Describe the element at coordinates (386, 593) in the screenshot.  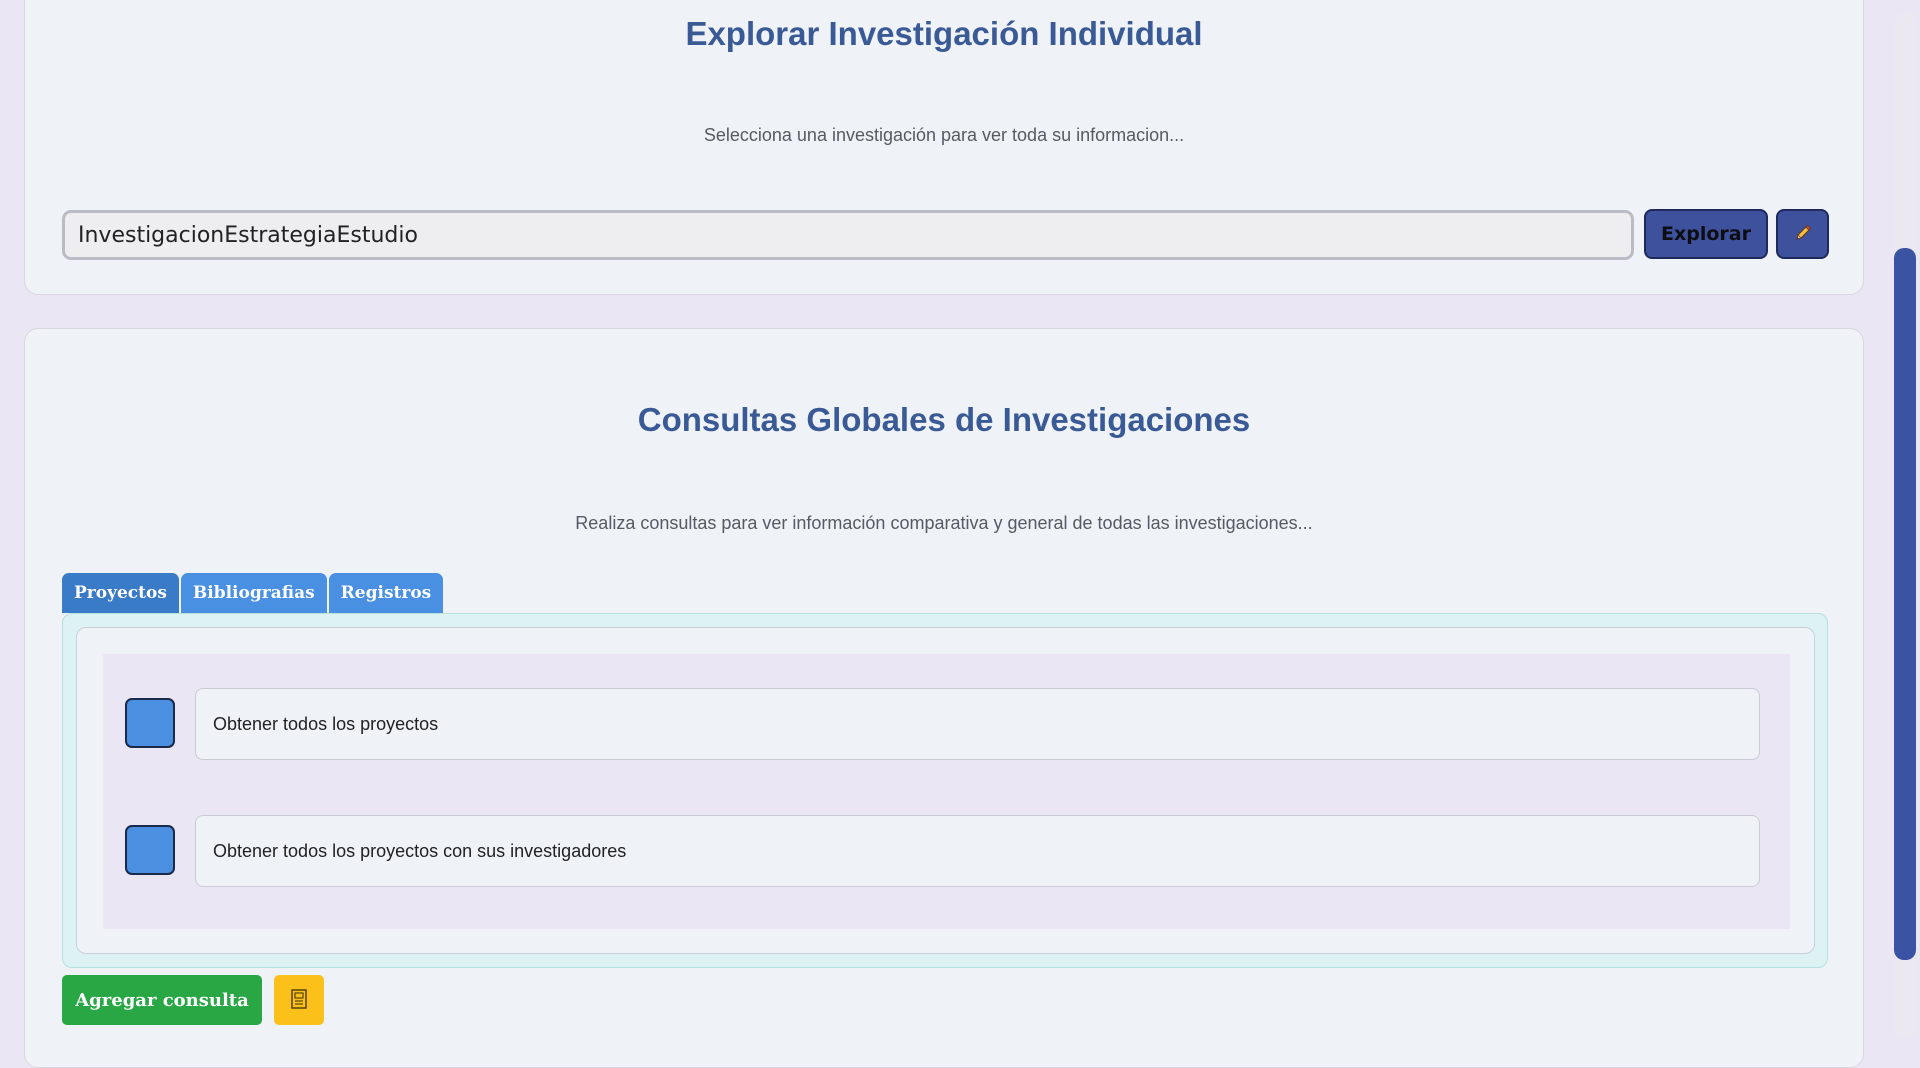
I see `tab-registros: Registros` at that location.